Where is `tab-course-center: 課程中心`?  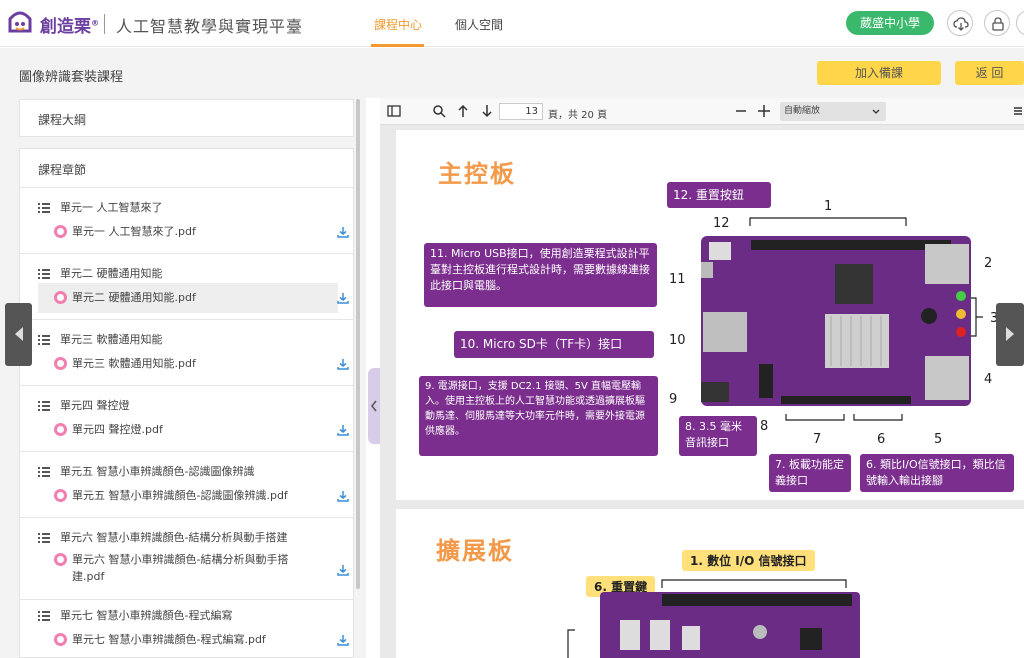
tab-course-center: 課程中心 is located at coordinates (398, 24).